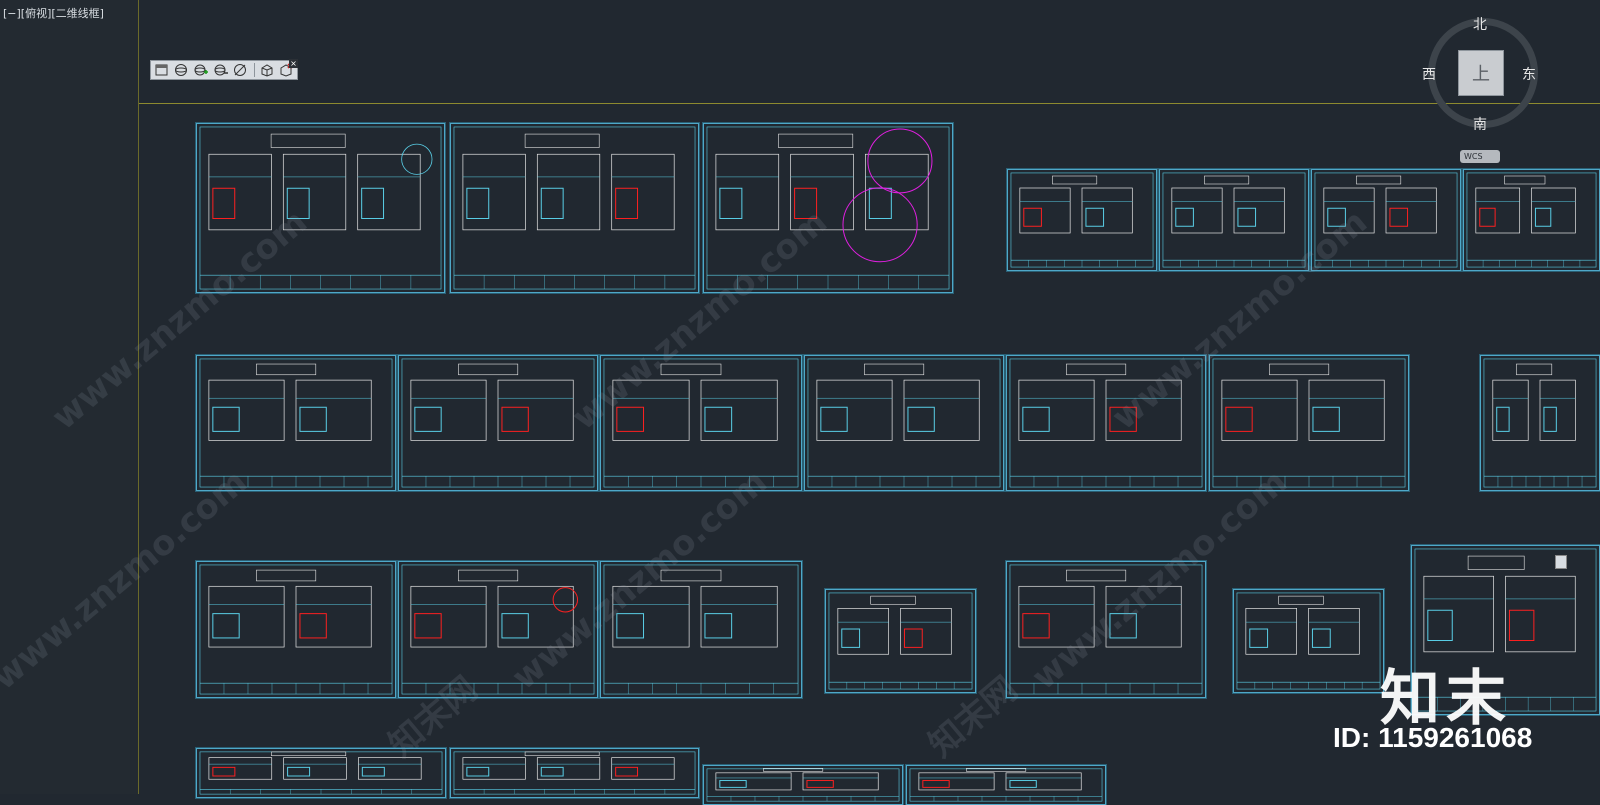 This screenshot has height=805, width=1600. What do you see at coordinates (869, 103) in the screenshot?
I see `ucs-axis-line` at bounding box center [869, 103].